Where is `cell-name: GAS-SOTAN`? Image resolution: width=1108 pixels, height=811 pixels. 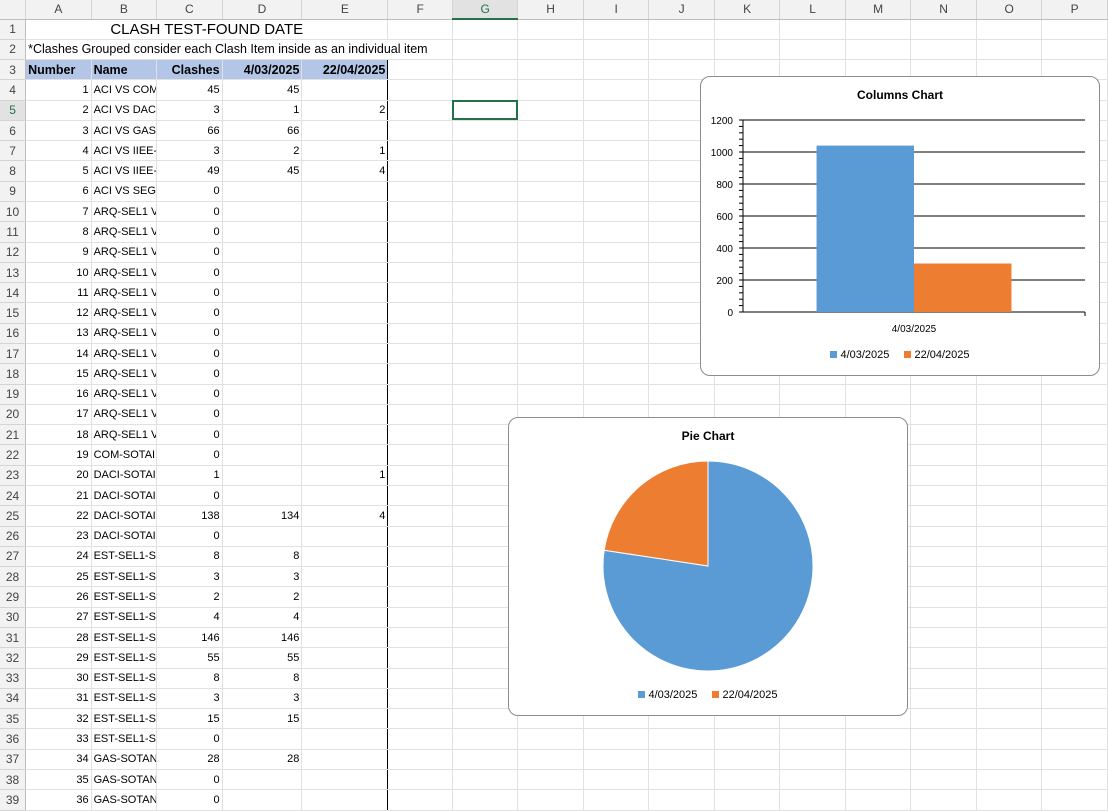
cell-name: GAS-SOTAN is located at coordinates (124, 759).